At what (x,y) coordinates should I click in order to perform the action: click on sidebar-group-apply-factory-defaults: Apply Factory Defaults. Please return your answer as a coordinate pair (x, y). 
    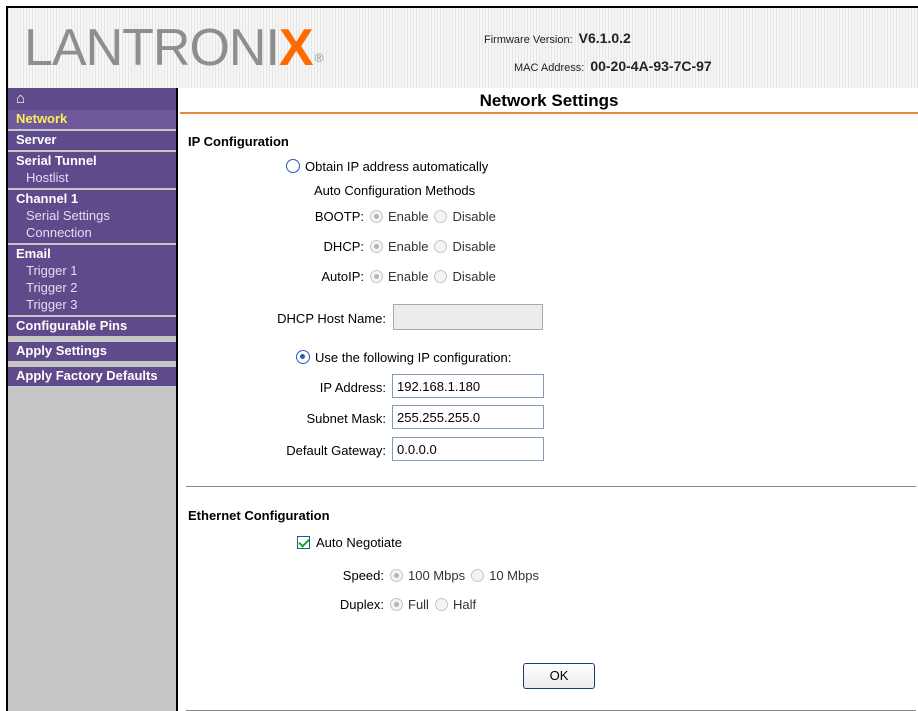
    Looking at the image, I should click on (92, 379).